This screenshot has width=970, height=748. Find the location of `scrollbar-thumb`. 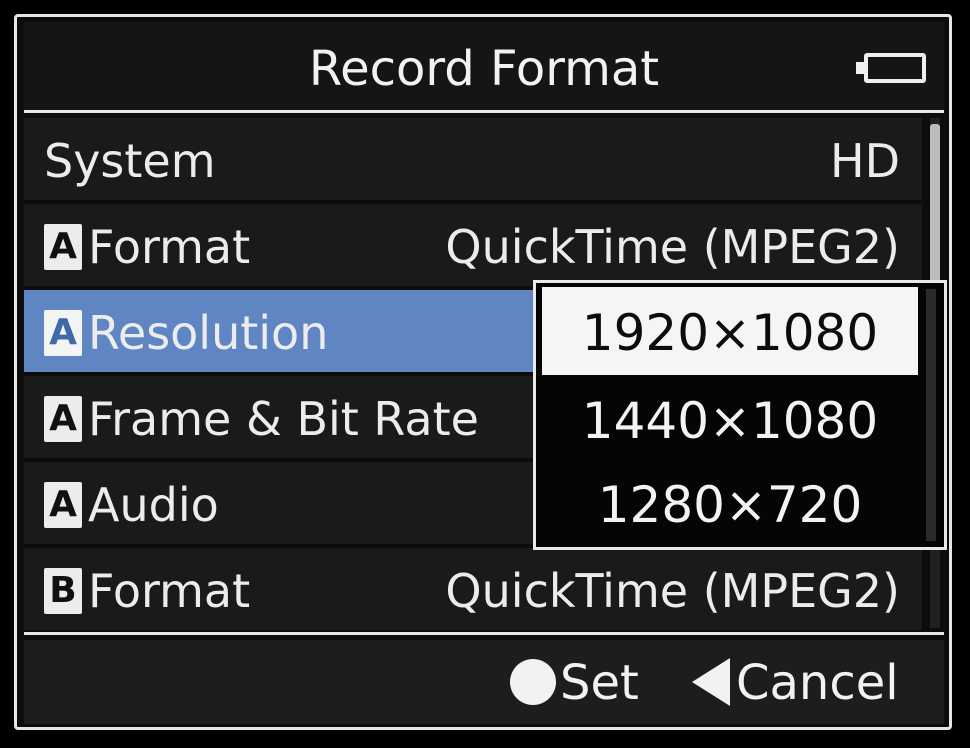

scrollbar-thumb is located at coordinates (935, 204).